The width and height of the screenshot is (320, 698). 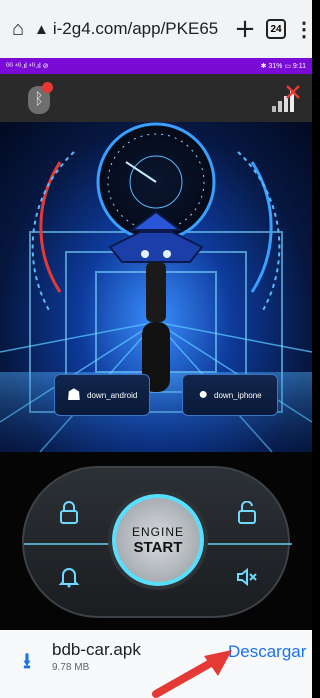 I want to click on download-iphone-button: ● down_iphone, so click(x=230, y=395).